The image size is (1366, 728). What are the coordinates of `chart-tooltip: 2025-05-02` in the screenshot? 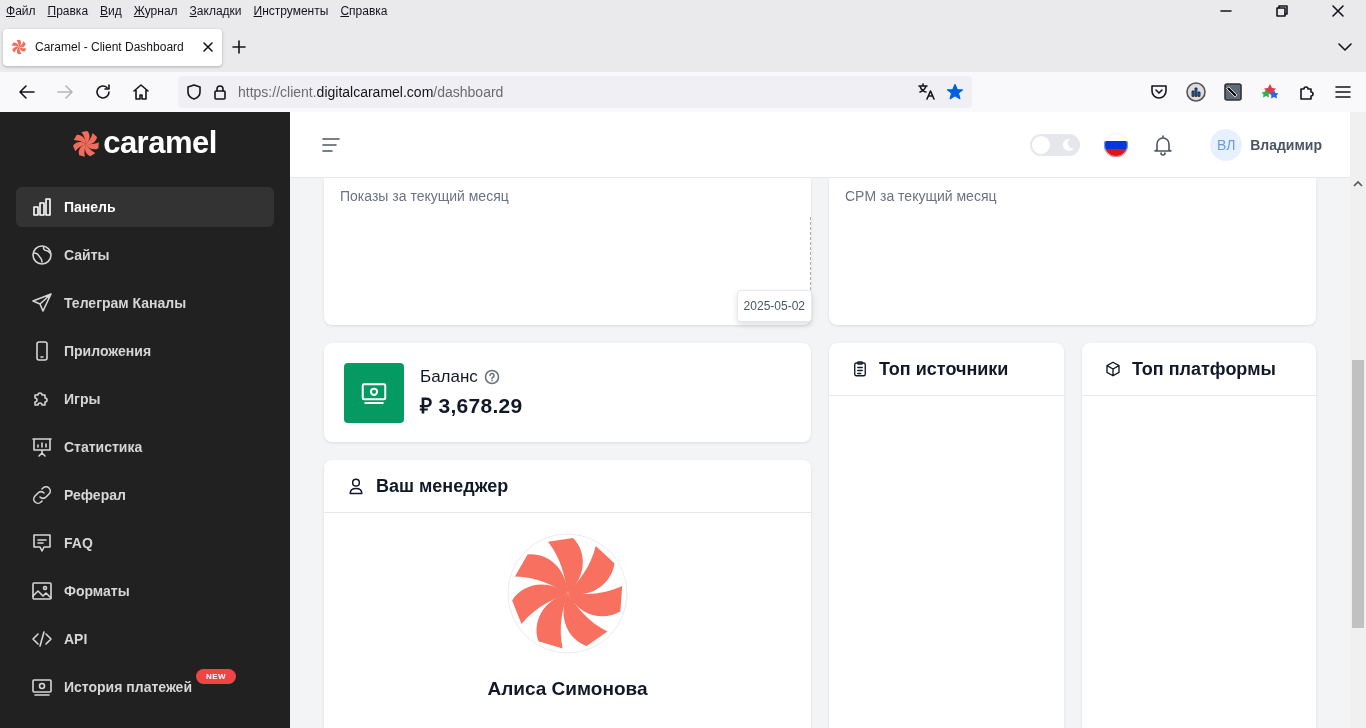 It's located at (774, 306).